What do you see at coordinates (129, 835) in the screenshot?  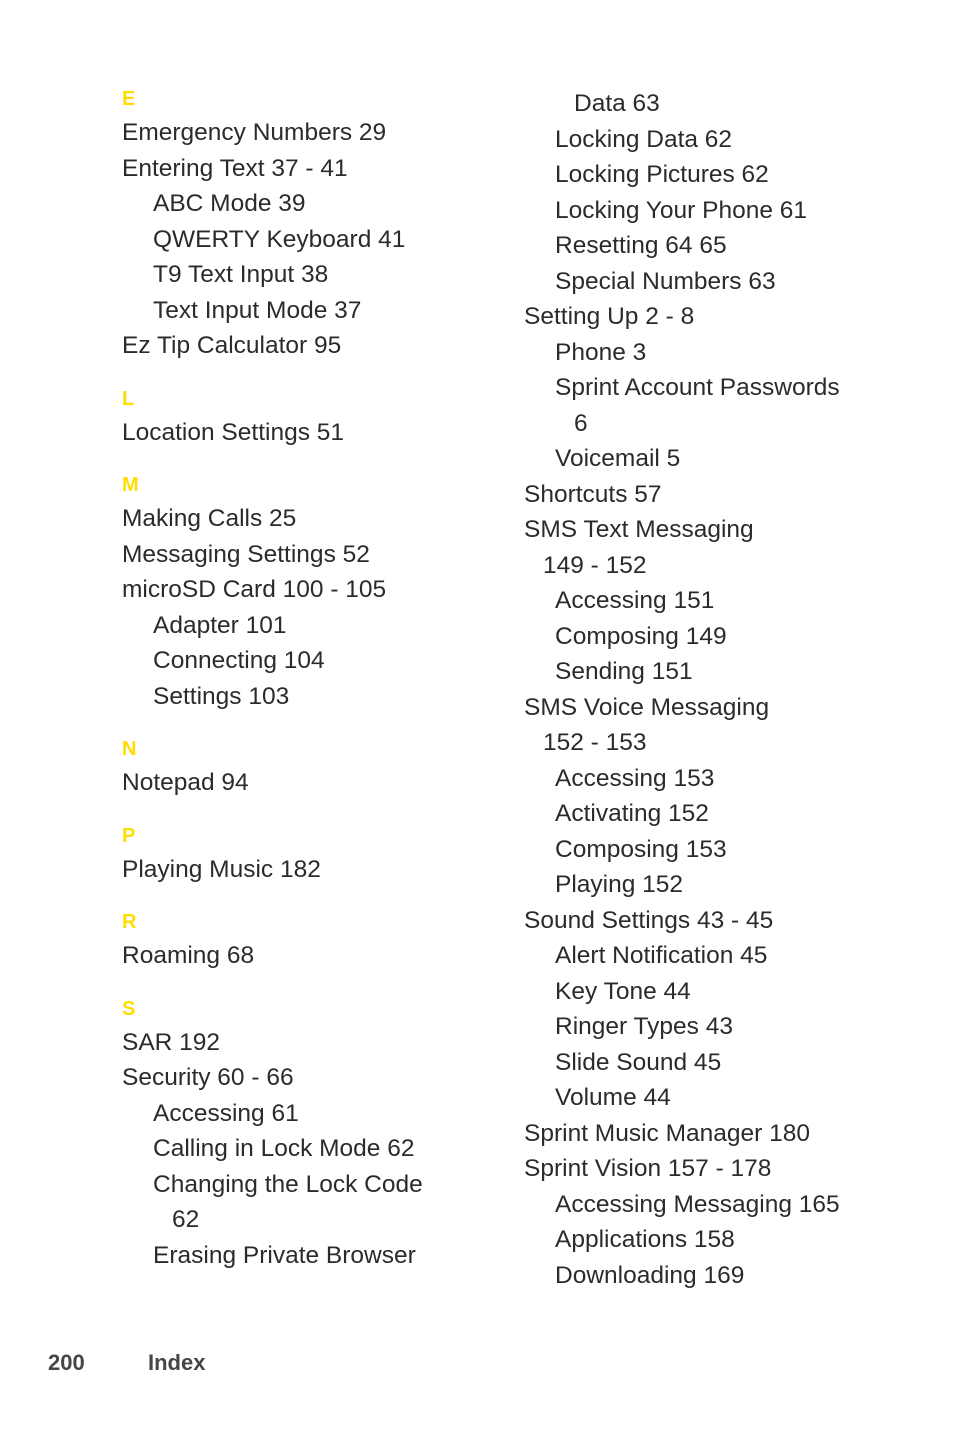 I see `section-letter-p: P` at bounding box center [129, 835].